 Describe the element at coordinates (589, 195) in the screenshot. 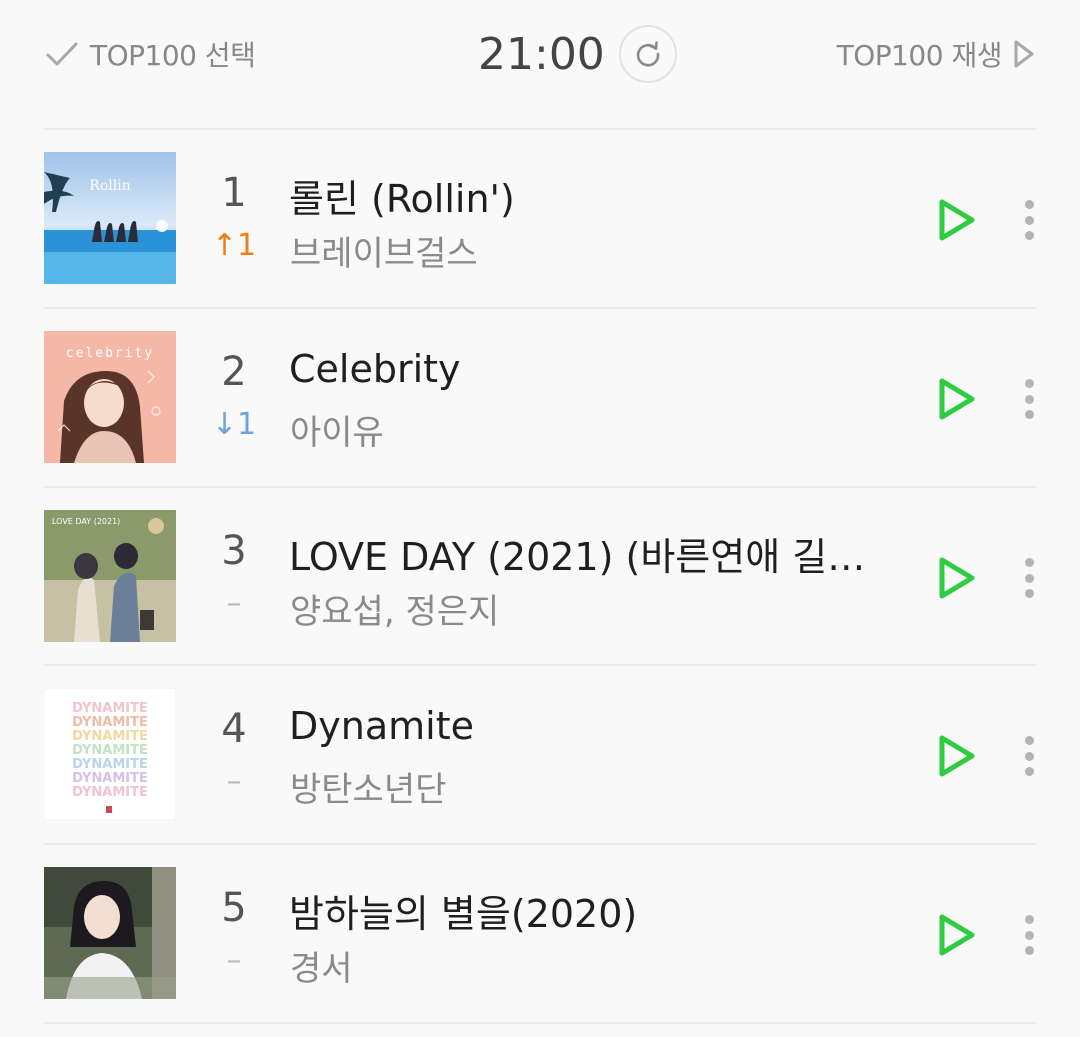

I see `song-title: 롤린 (Rollin')` at that location.